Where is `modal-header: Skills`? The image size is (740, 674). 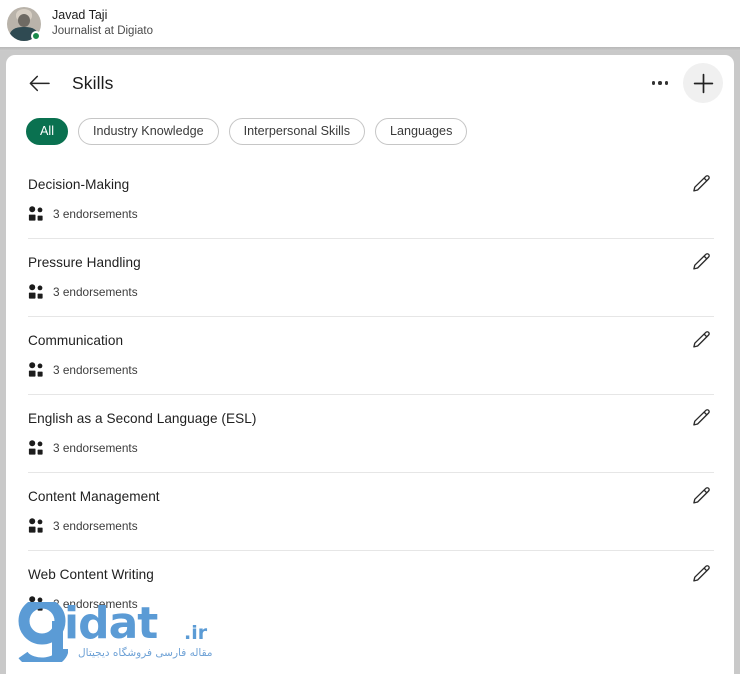
modal-header: Skills is located at coordinates (370, 83).